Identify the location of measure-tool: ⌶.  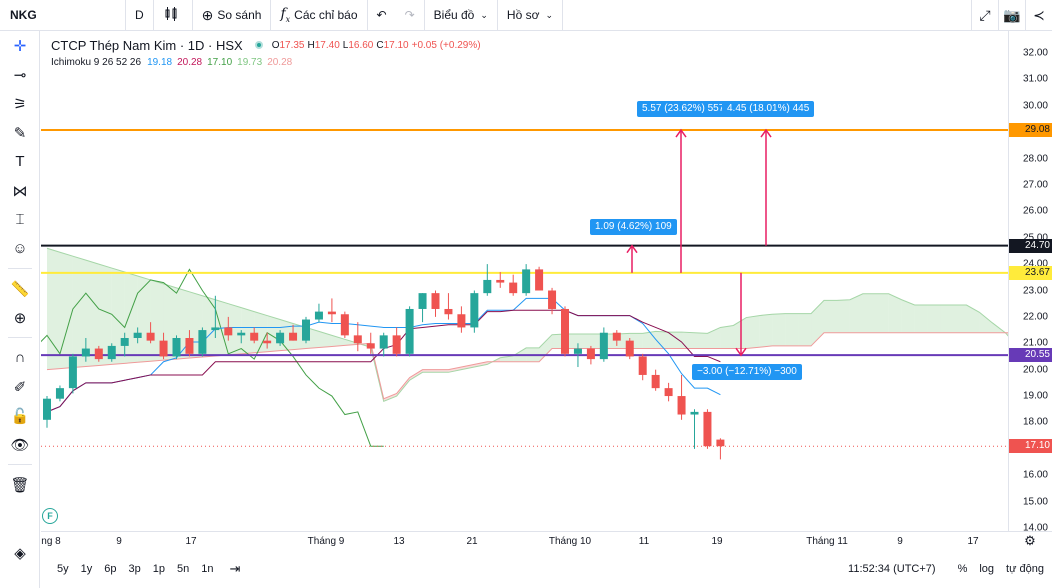
(20, 219).